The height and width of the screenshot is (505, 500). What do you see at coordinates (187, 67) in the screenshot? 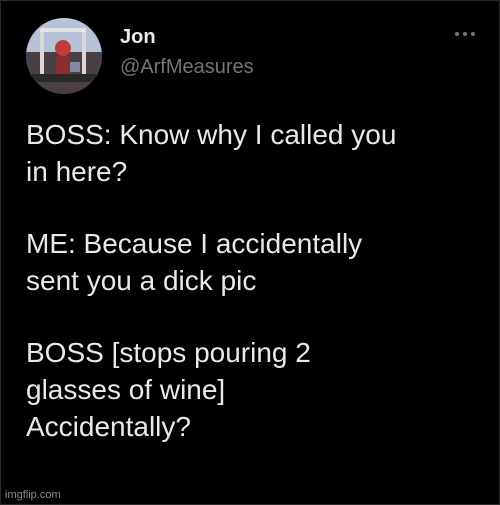
I see `author-handle: @ArfMeasures` at bounding box center [187, 67].